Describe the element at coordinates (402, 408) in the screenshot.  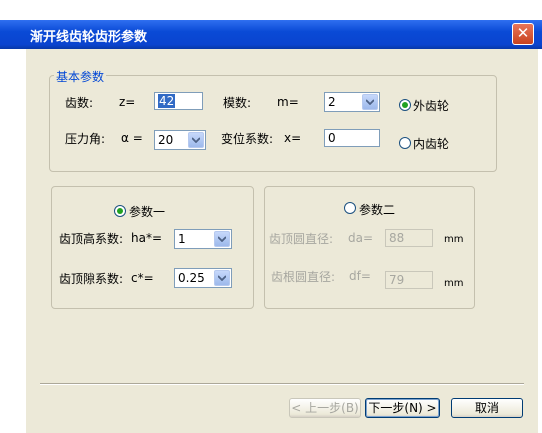
I see `next-button: 下一步(N) >` at that location.